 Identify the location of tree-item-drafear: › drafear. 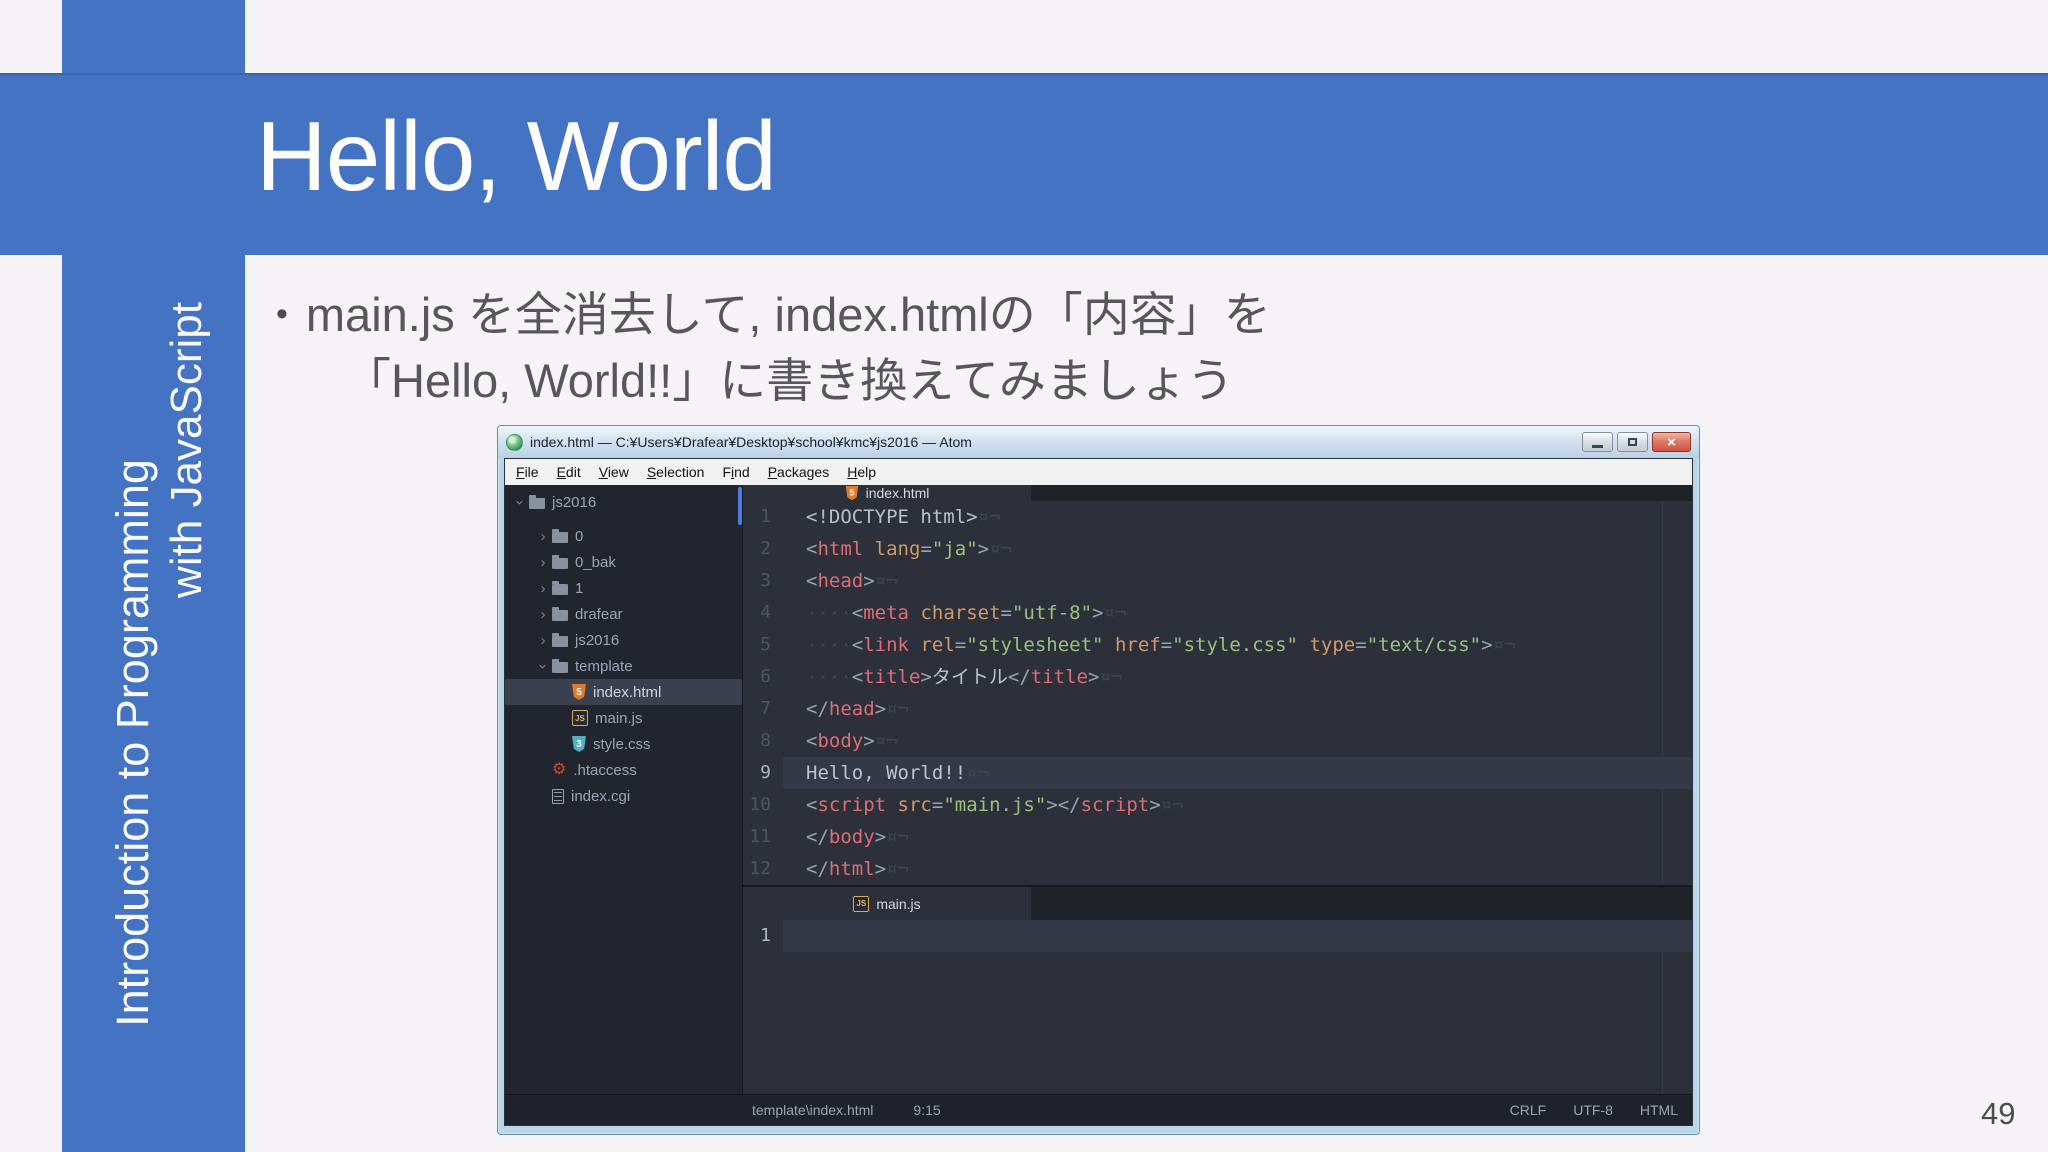
(623, 614).